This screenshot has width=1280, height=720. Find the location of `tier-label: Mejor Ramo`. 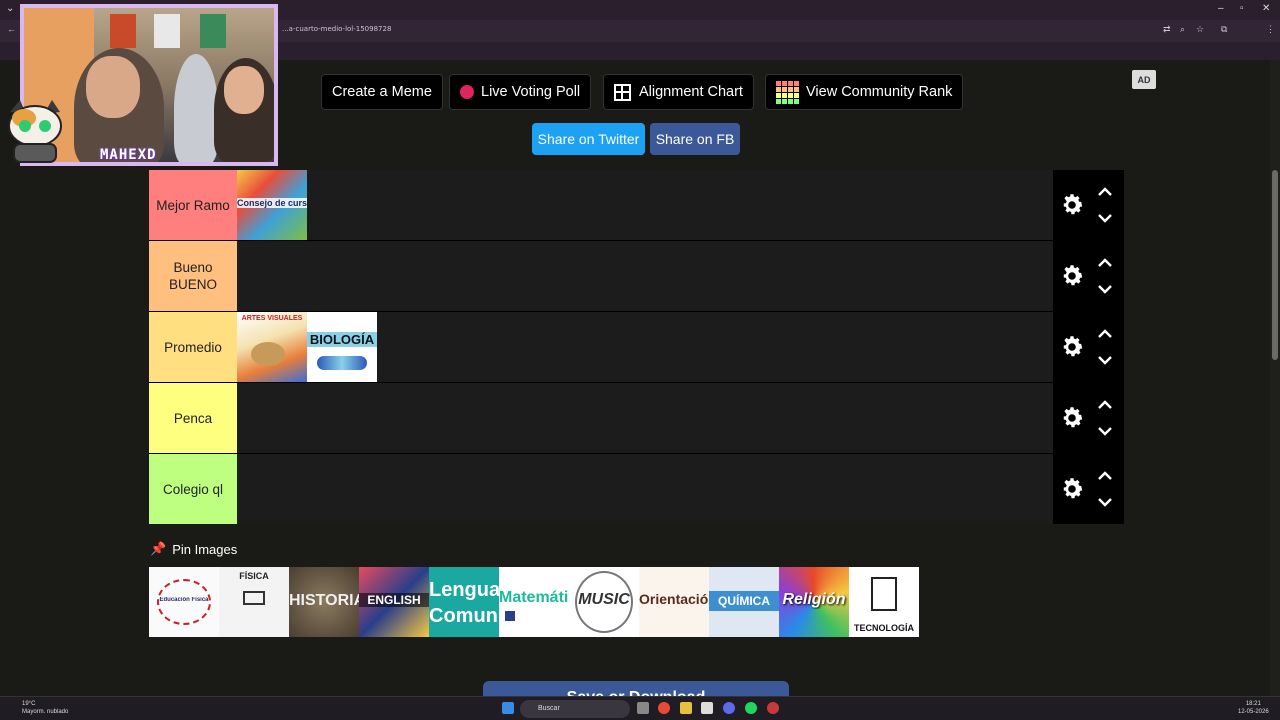

tier-label: Mejor Ramo is located at coordinates (193, 205).